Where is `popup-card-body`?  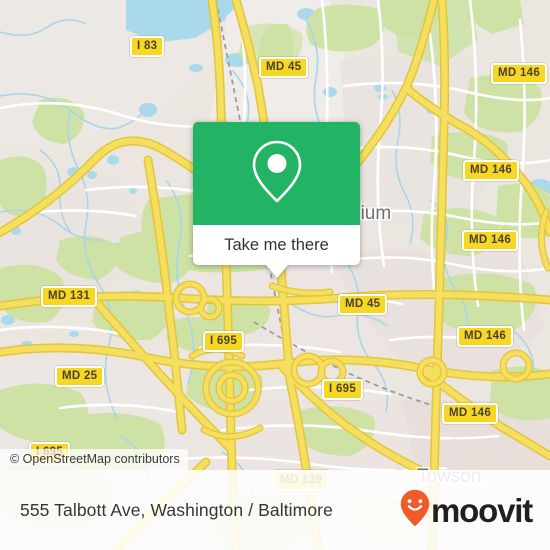 popup-card-body is located at coordinates (276, 173).